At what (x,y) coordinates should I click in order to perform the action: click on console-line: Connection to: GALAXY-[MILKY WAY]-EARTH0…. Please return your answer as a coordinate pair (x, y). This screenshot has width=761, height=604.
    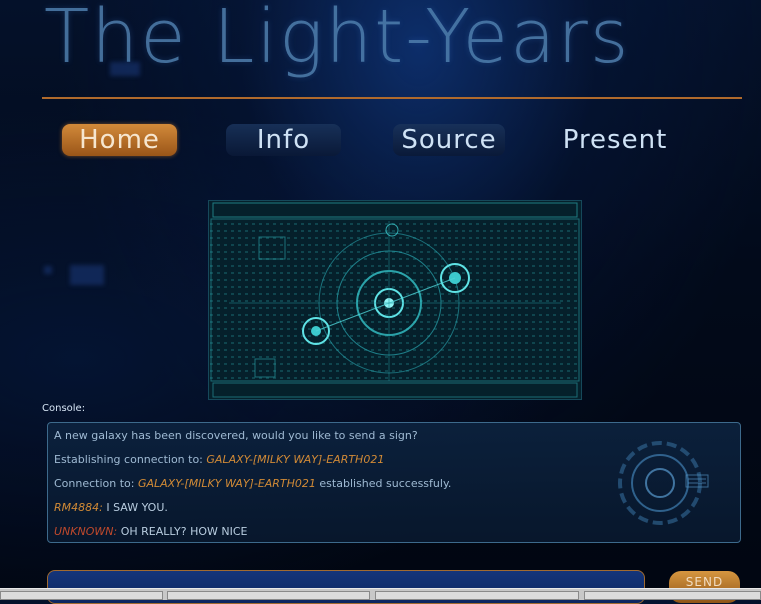
    Looking at the image, I should click on (252, 483).